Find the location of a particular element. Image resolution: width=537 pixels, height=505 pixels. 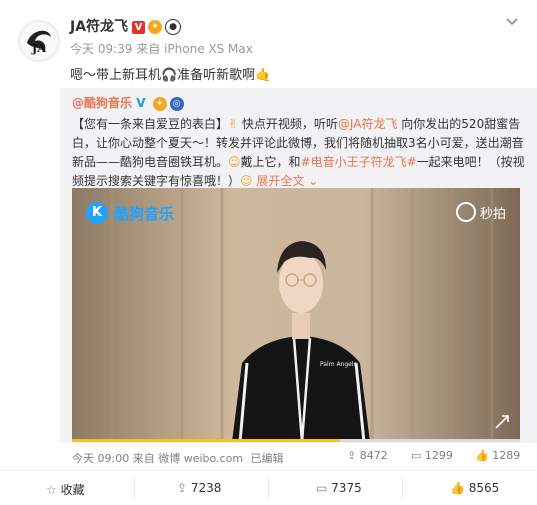

avatar: JA is located at coordinates (39, 41).